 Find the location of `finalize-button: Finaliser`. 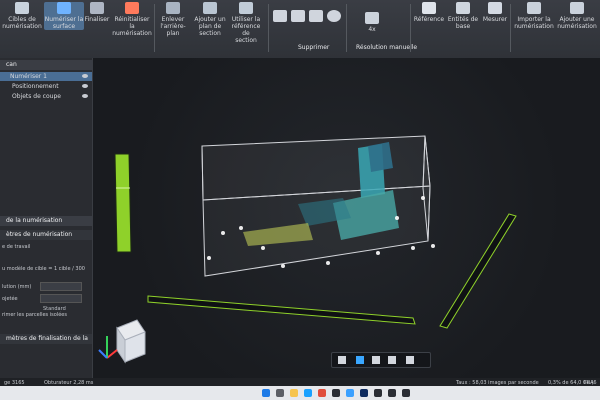

finalize-button: Finaliser is located at coordinates (97, 12).